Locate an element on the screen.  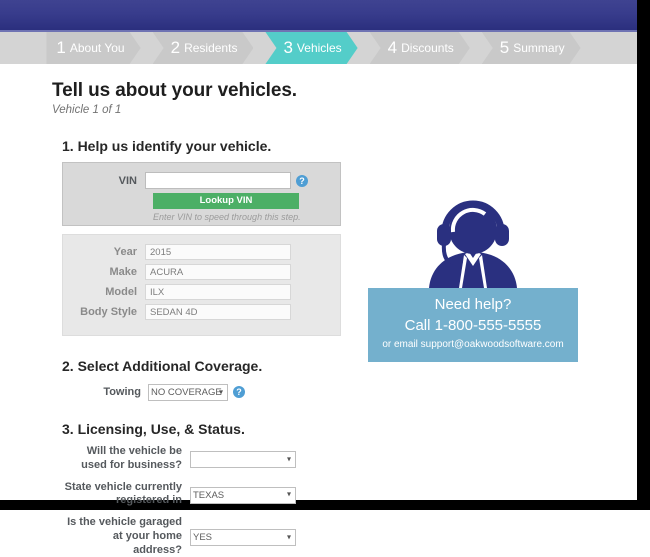
wizard-step-about-you: 1 About You is located at coordinates (93, 48).